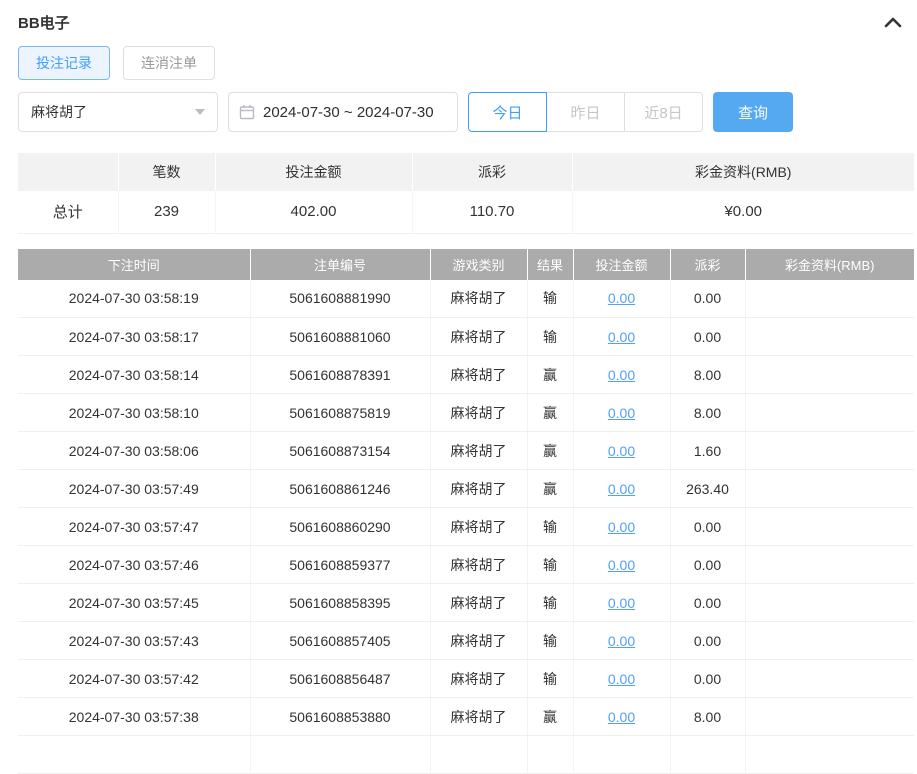 This screenshot has width=917, height=774. I want to click on table-cell: 5061608881990, so click(340, 299).